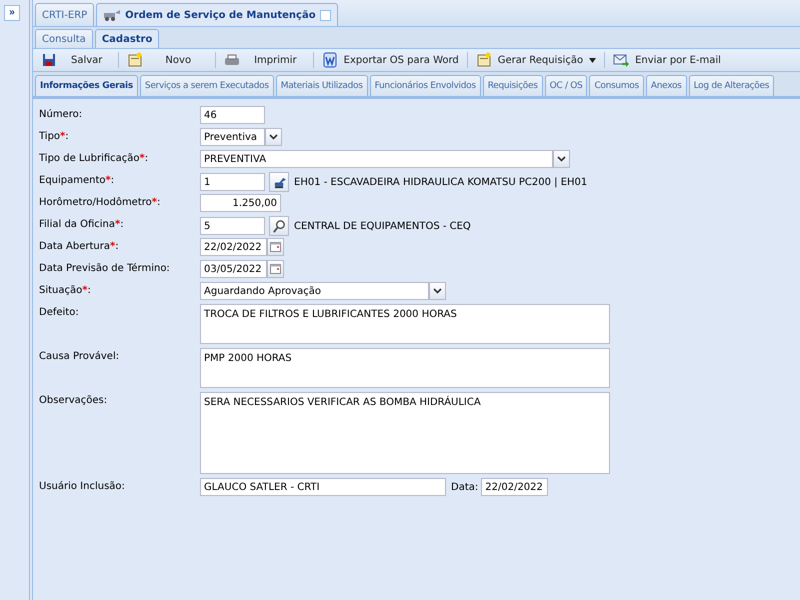 This screenshot has width=800, height=600. Describe the element at coordinates (233, 269) in the screenshot. I see `input-field: 03/05/2022` at that location.